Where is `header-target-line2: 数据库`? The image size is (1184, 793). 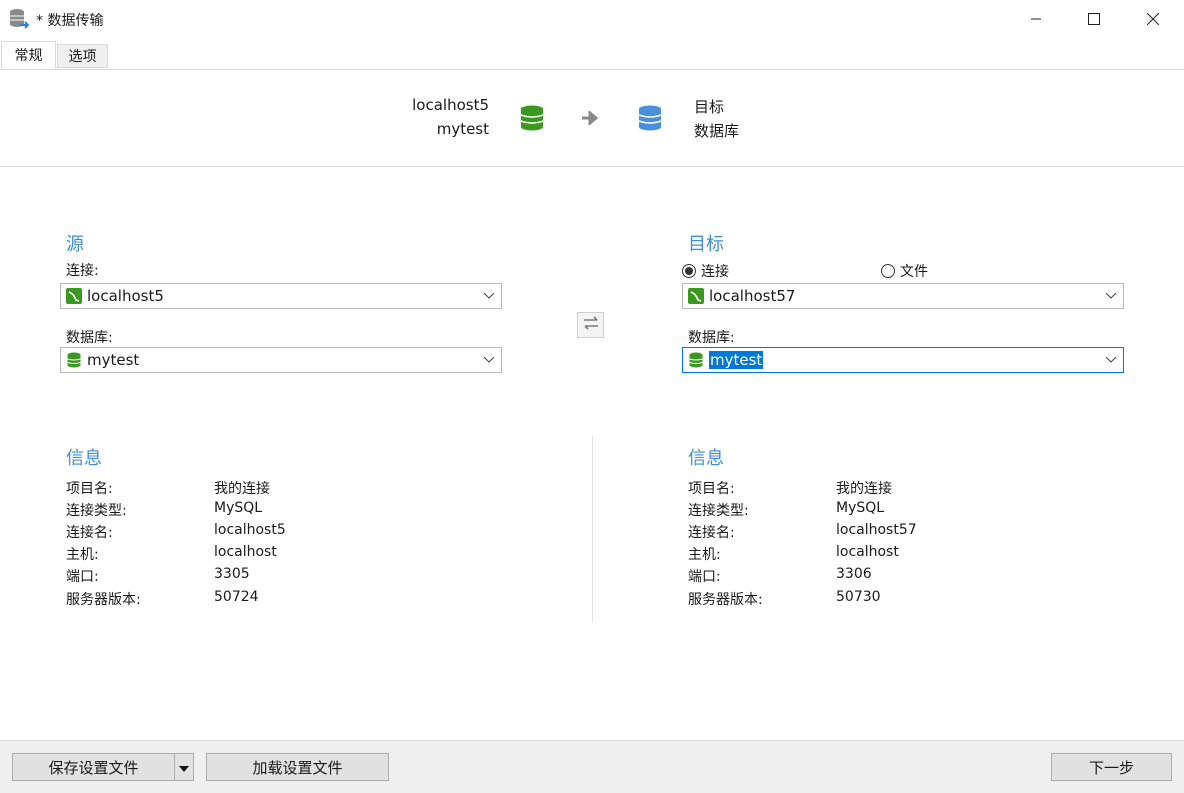 header-target-line2: 数据库 is located at coordinates (717, 131).